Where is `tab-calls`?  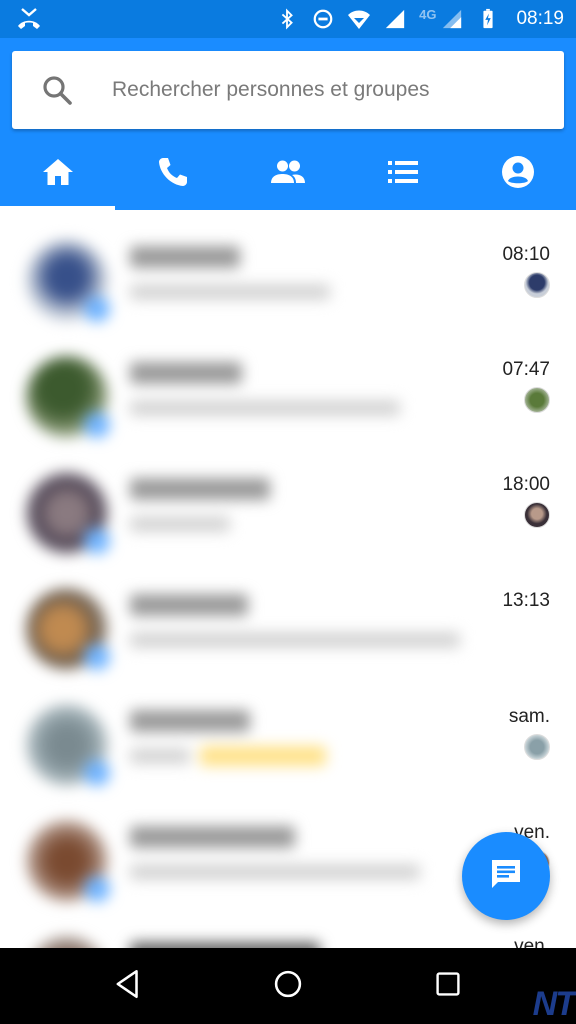 tab-calls is located at coordinates (172, 174).